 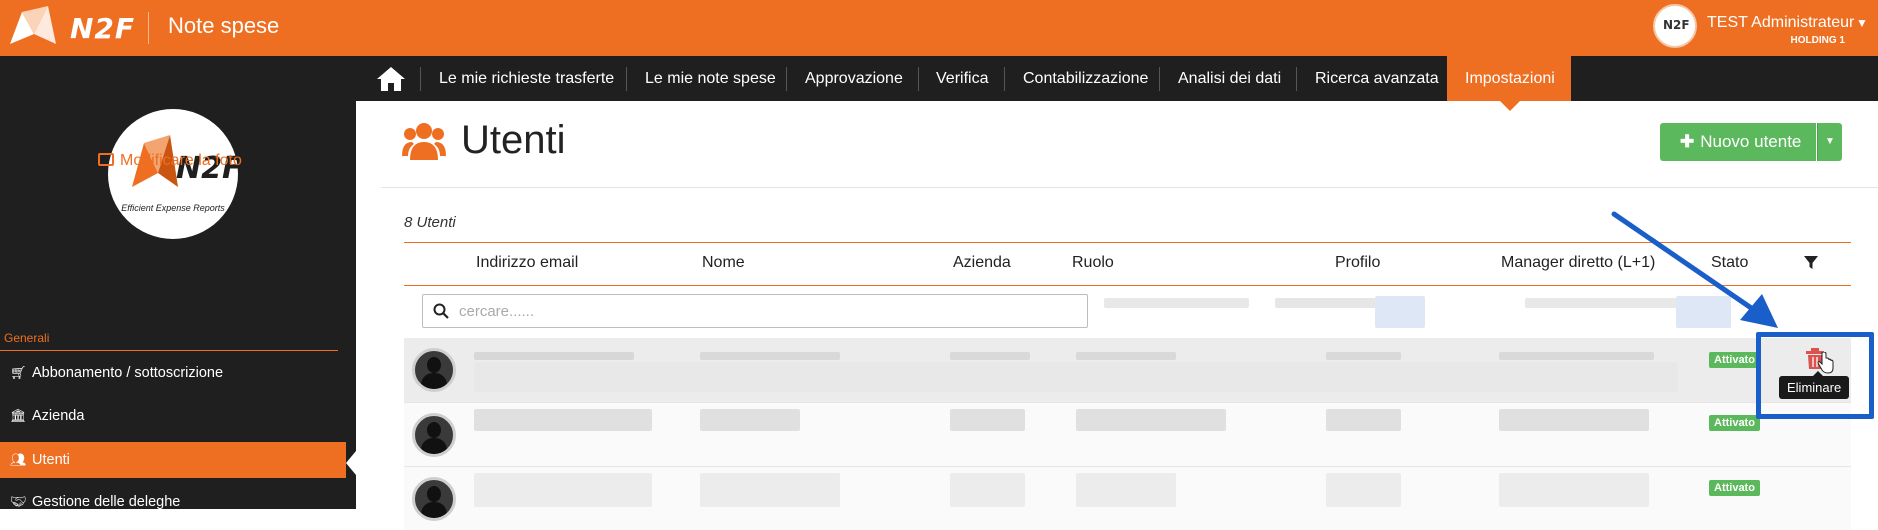 What do you see at coordinates (526, 78) in the screenshot?
I see `nav-item-trasferte: Le mie richieste trasferte` at bounding box center [526, 78].